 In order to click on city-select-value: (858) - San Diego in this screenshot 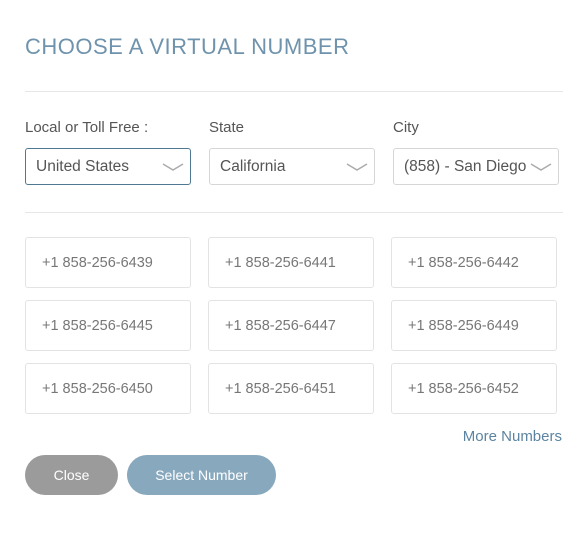, I will do `click(465, 166)`.